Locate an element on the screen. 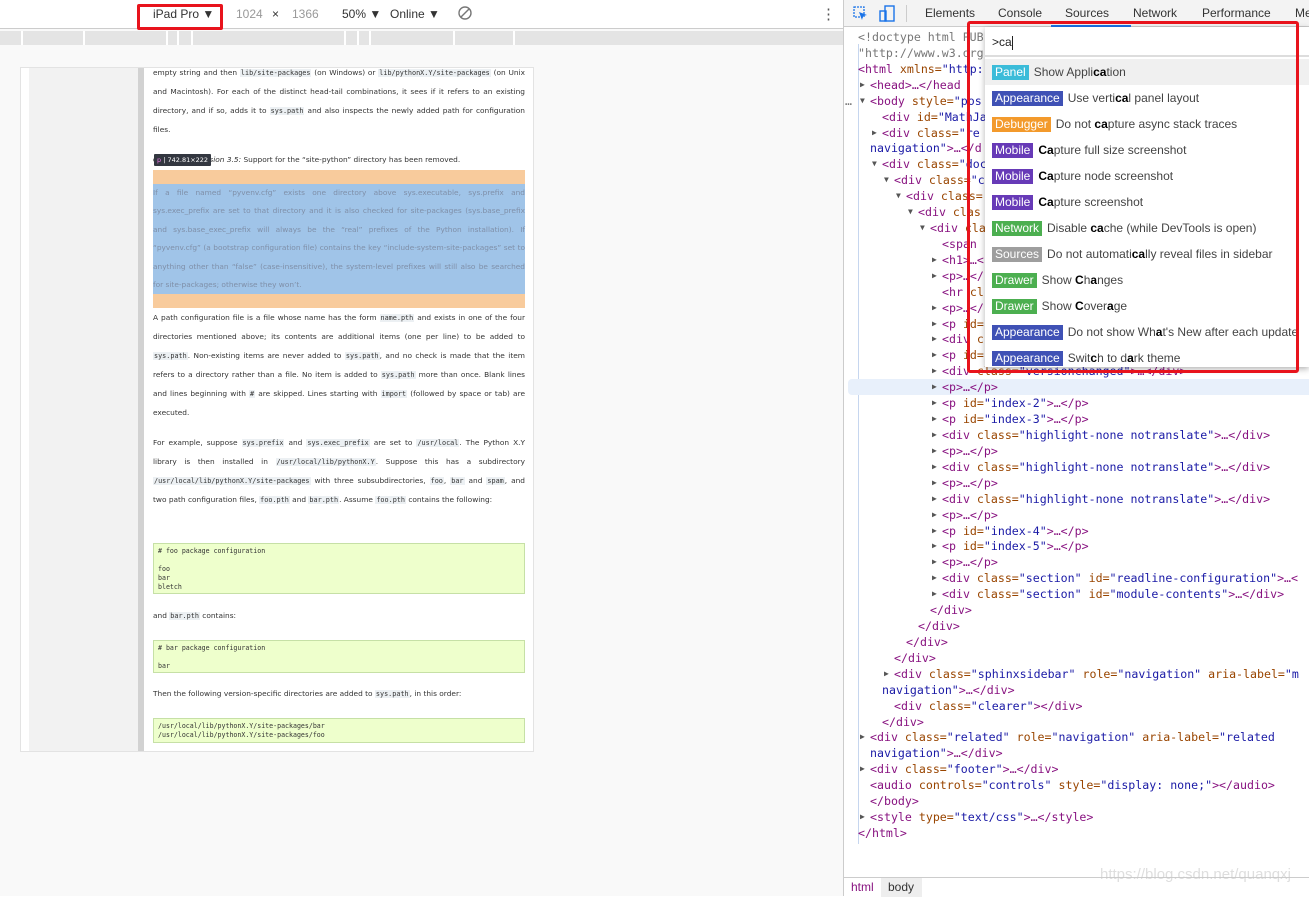 The image size is (1309, 897). node-token: >…</p> is located at coordinates (1067, 403).